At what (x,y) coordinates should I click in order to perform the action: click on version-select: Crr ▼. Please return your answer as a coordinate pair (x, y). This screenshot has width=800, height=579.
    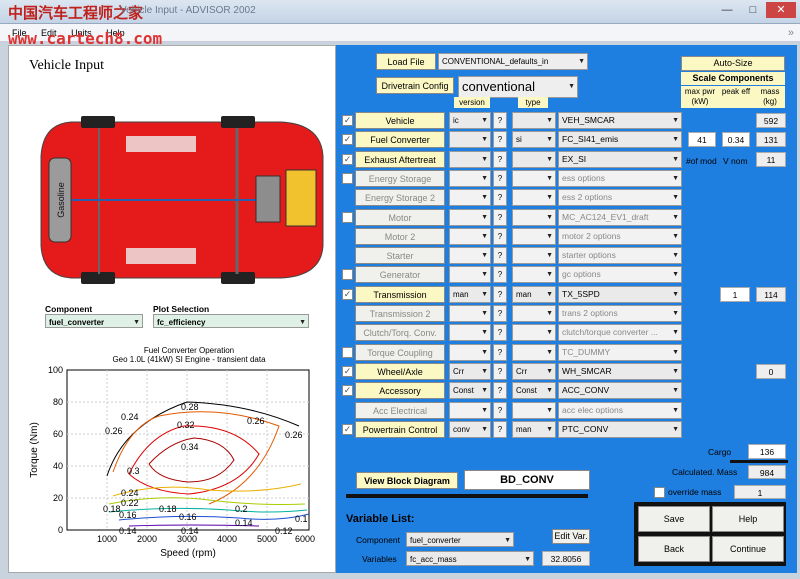
    Looking at the image, I should click on (470, 371).